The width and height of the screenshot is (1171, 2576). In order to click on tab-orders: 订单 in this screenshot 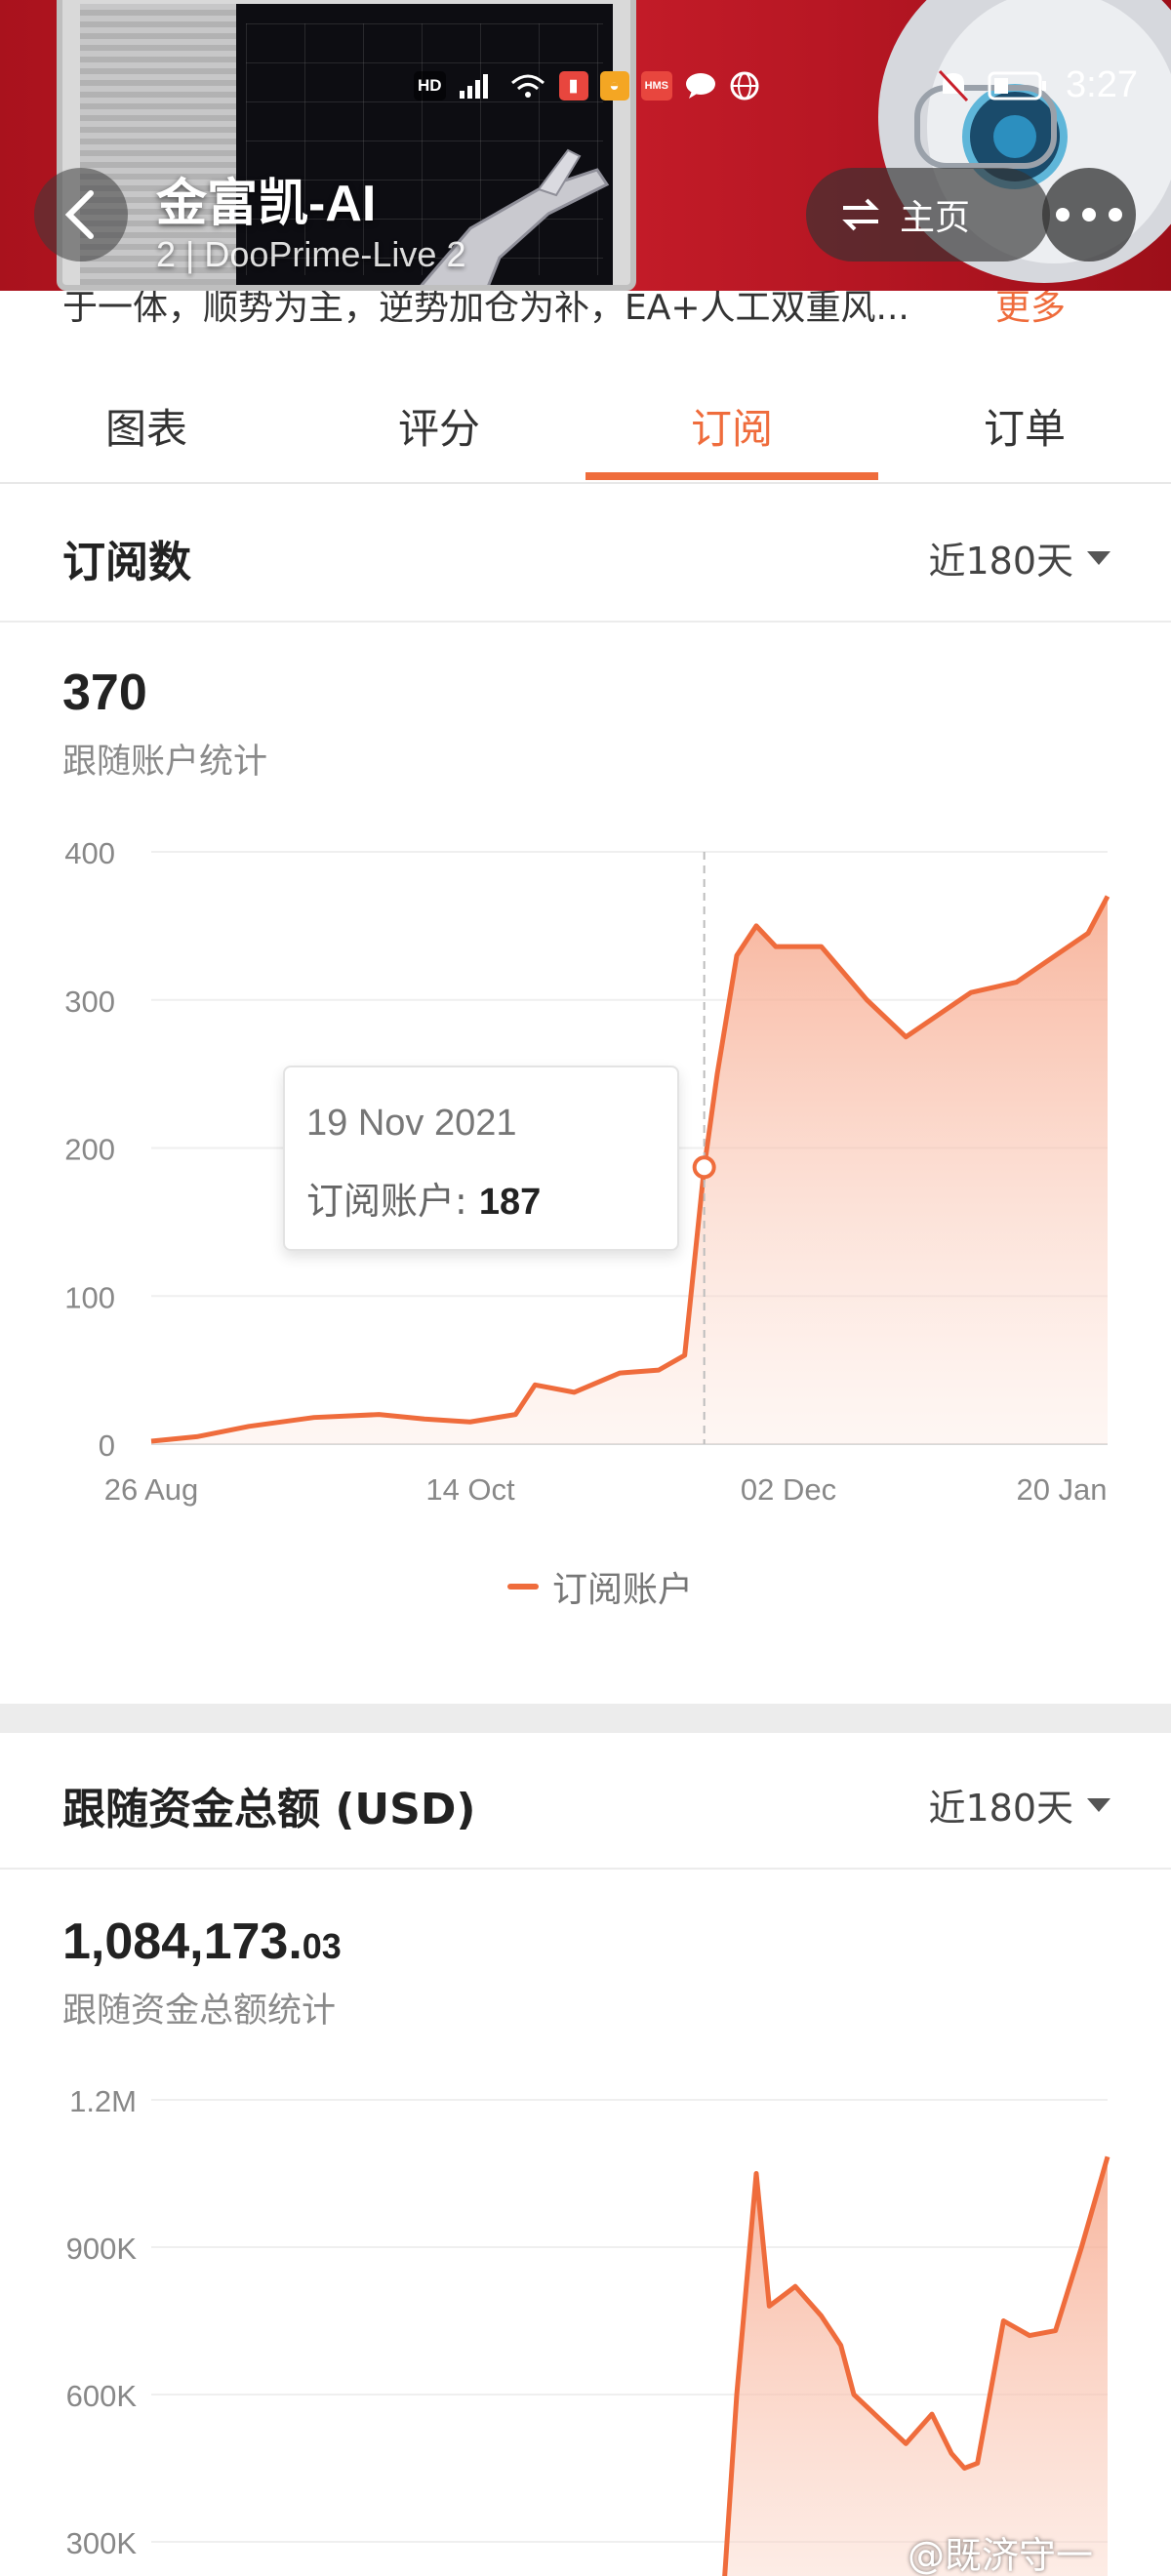, I will do `click(1024, 426)`.